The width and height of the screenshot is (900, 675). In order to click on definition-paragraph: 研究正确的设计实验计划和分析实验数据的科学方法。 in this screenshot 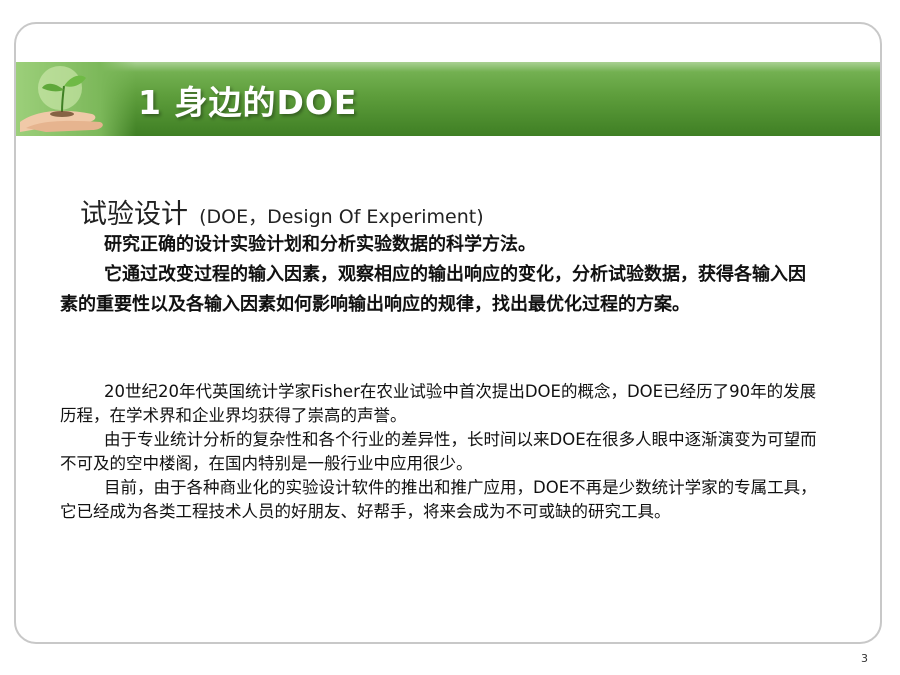, I will do `click(320, 244)`.